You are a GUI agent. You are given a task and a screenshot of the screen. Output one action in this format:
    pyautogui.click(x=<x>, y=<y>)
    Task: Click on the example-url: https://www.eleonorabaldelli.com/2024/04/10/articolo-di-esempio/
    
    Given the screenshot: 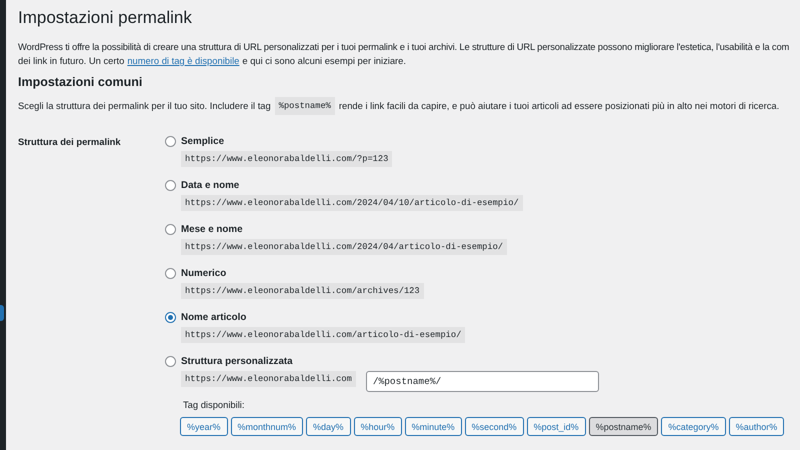 What is the action you would take?
    pyautogui.click(x=352, y=203)
    